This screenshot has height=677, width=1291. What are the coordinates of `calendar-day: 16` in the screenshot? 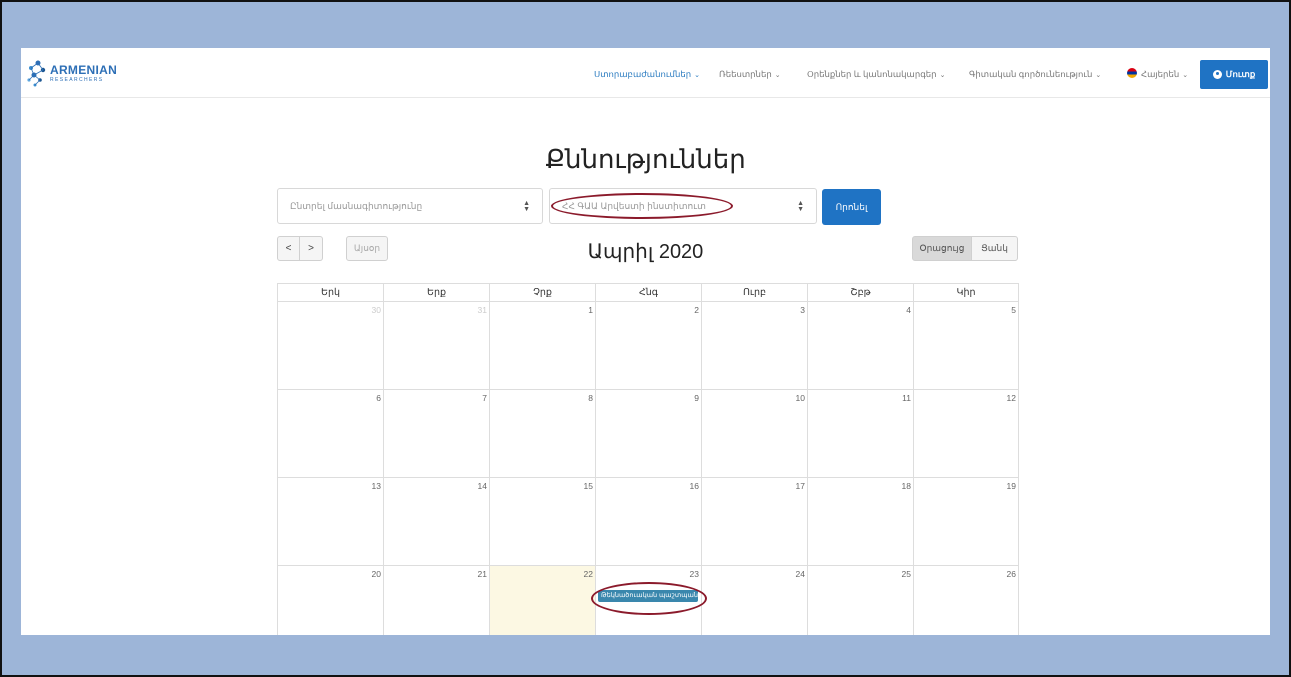 It's located at (649, 521).